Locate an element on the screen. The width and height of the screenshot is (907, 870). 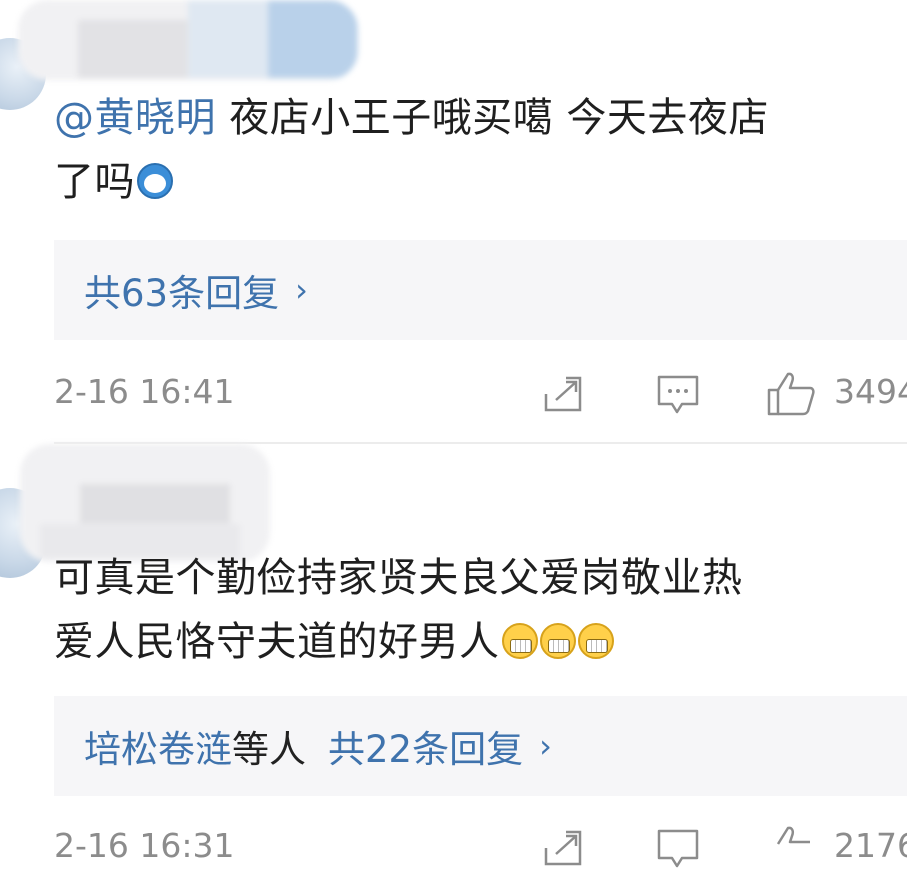
comment-timestamp: 2-16 16:41 is located at coordinates (144, 391).